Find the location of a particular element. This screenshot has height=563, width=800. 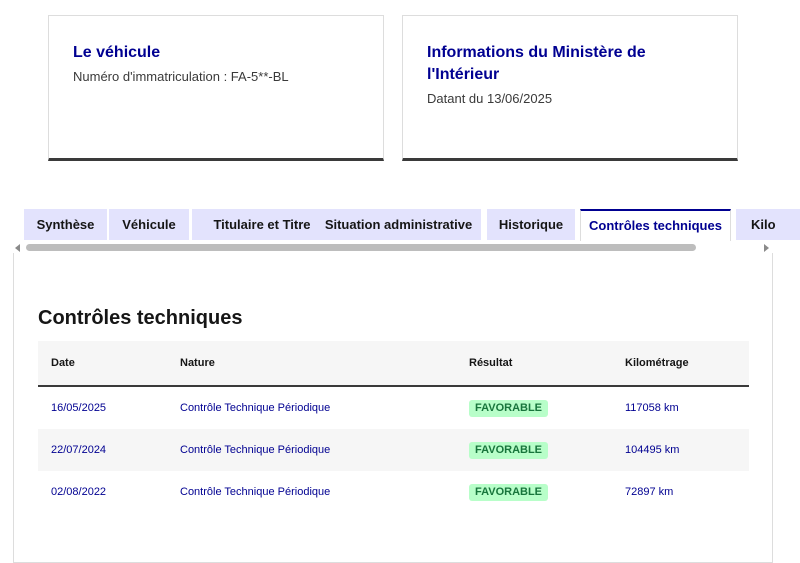

column-header-nature: Nature is located at coordinates (324, 364).